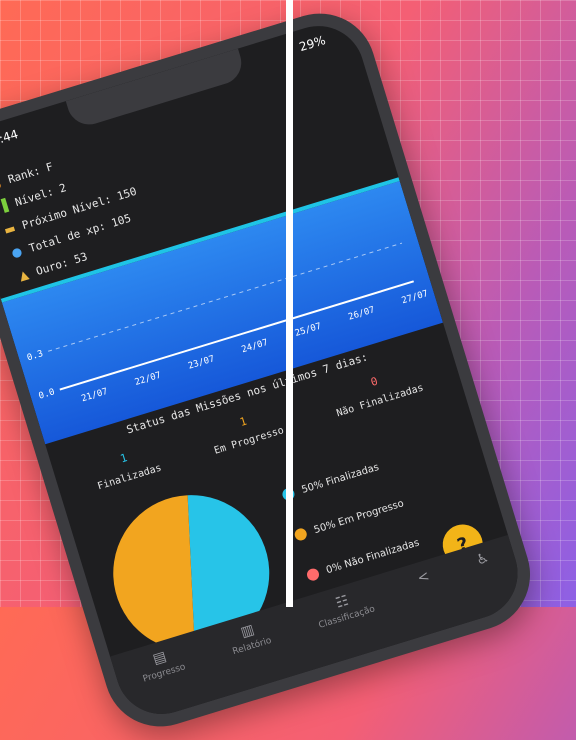 Image resolution: width=576 pixels, height=740 pixels. I want to click on xp-series-line, so click(236, 335).